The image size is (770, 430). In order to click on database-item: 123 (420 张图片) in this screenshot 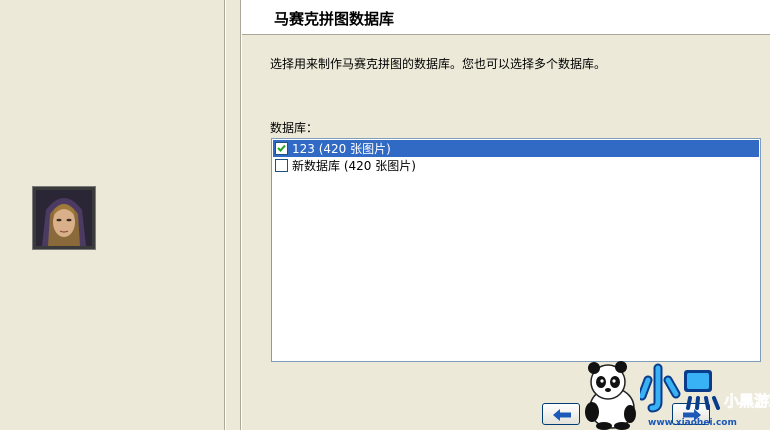, I will do `click(516, 148)`.